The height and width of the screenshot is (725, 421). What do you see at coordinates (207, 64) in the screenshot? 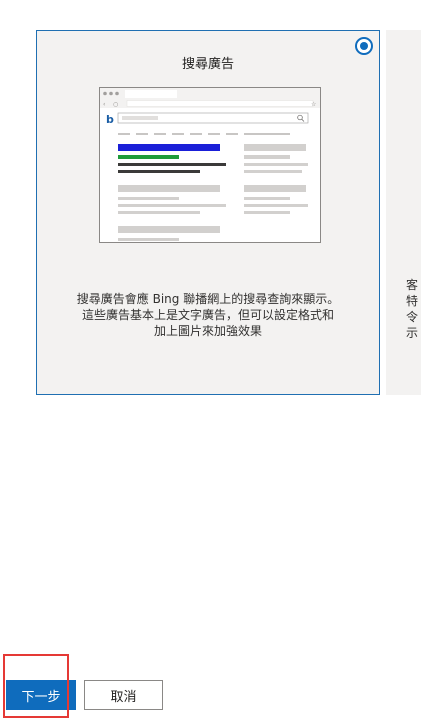
I see `search-ads-card-title: 搜尋廣告` at bounding box center [207, 64].